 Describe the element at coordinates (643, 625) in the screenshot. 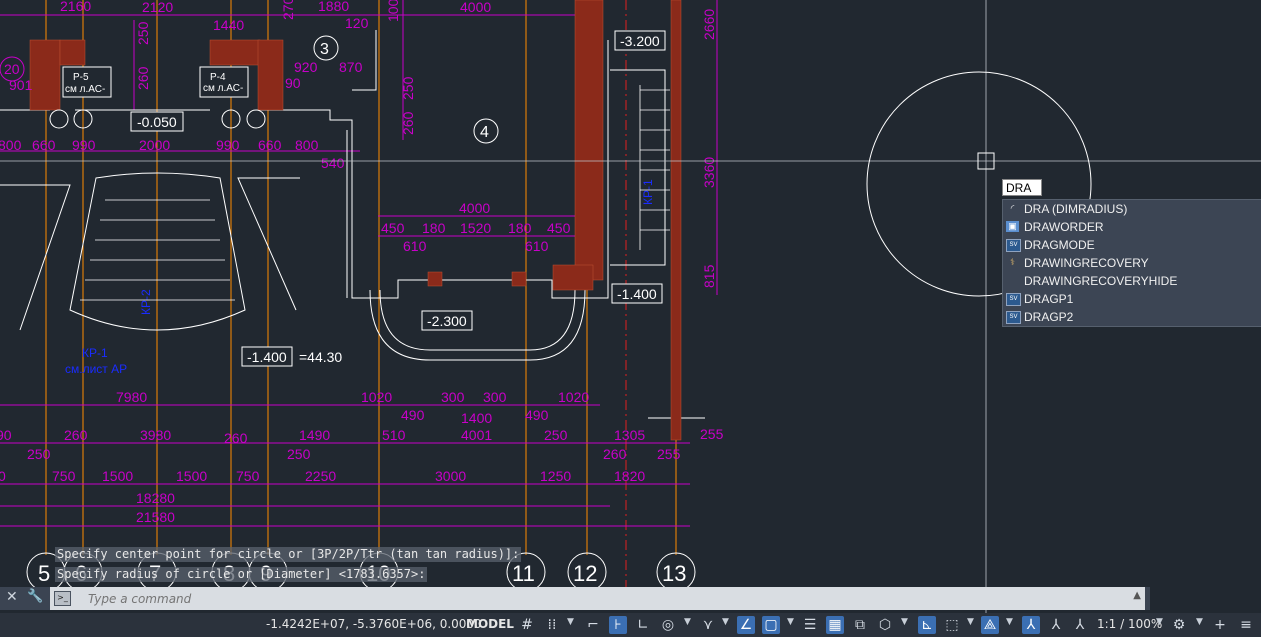

I see `ortho-icon: ∟` at that location.